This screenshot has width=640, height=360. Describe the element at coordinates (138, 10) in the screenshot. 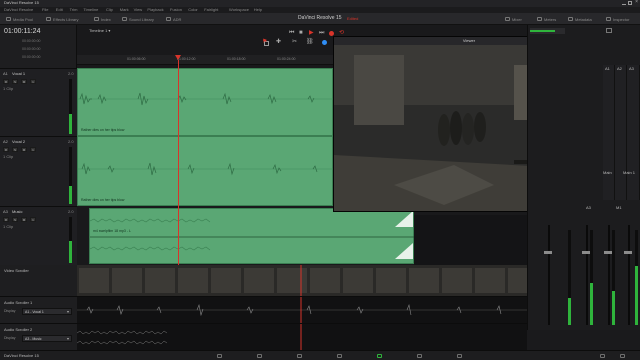

I see `menu-item: View` at that location.